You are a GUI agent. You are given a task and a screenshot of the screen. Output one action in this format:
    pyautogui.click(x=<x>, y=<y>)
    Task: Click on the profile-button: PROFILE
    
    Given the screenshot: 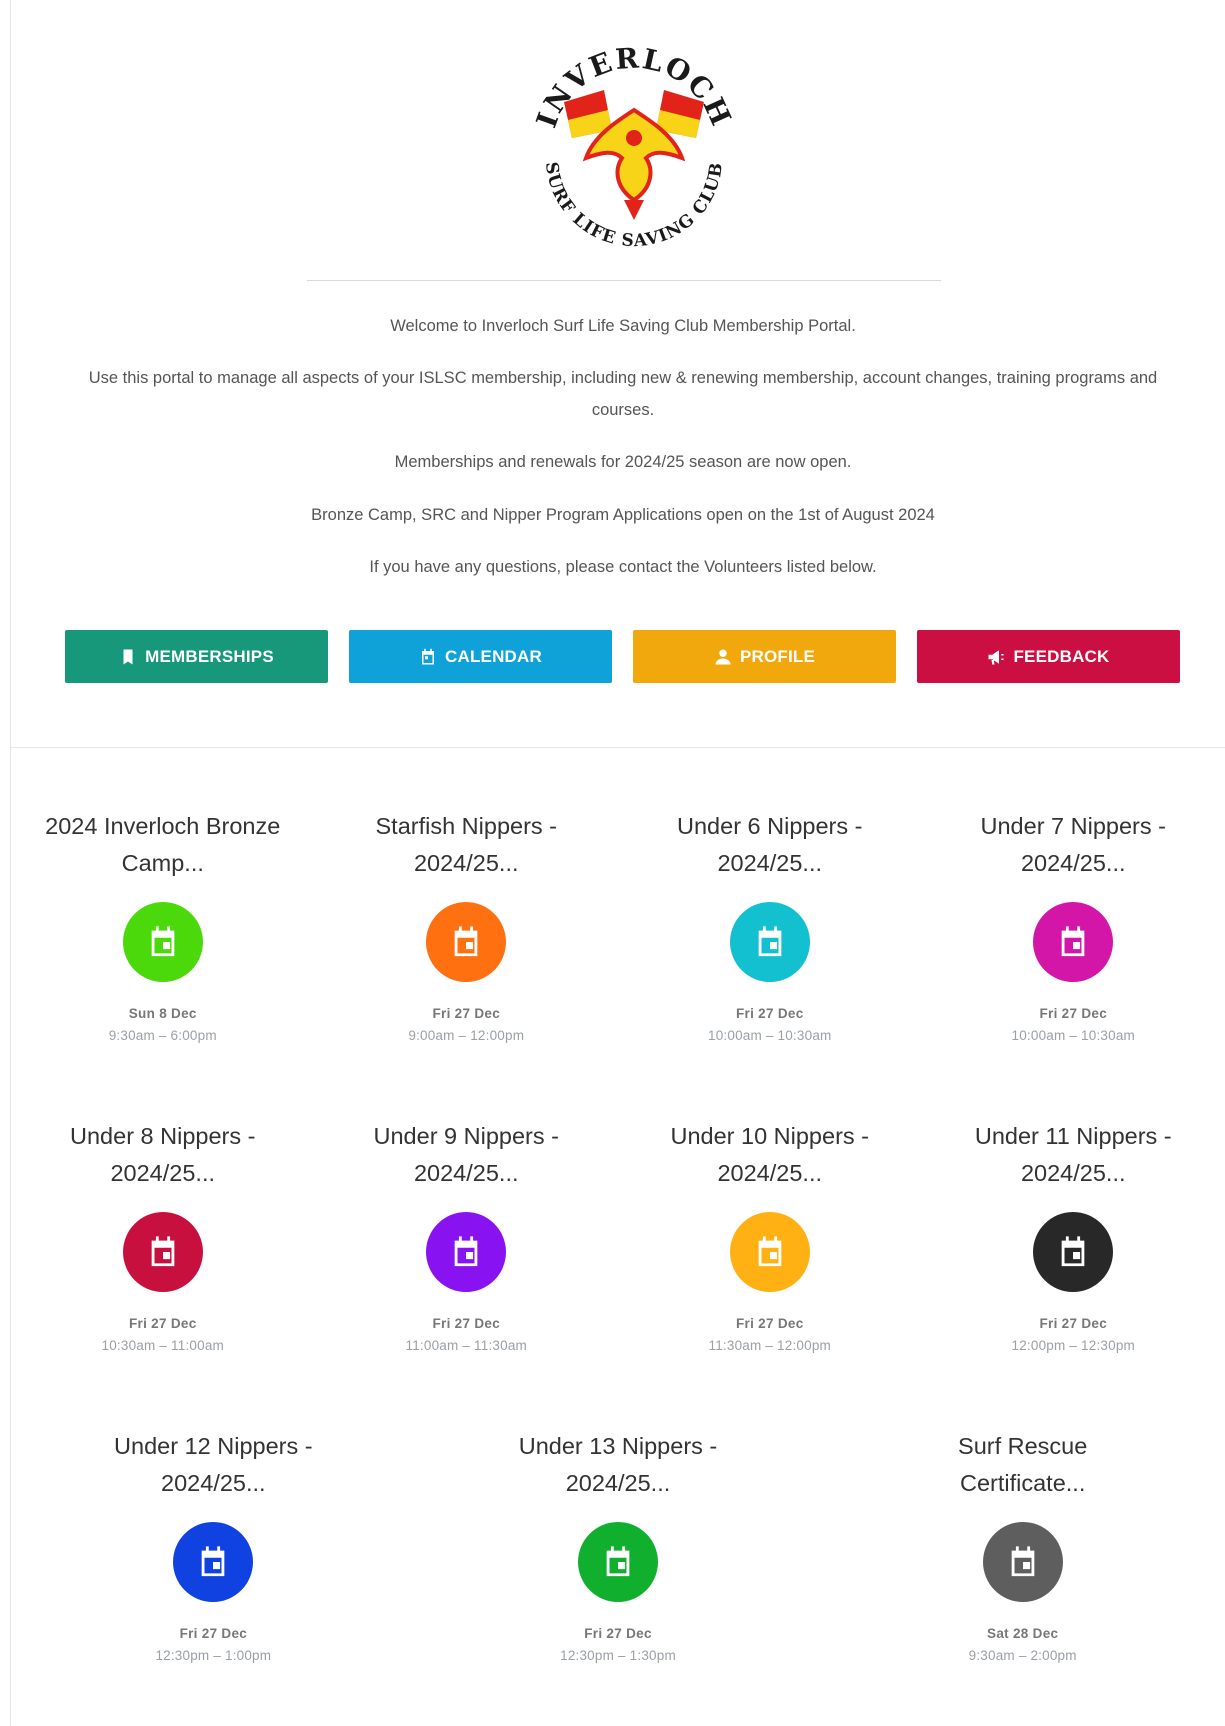 What is the action you would take?
    pyautogui.click(x=764, y=656)
    